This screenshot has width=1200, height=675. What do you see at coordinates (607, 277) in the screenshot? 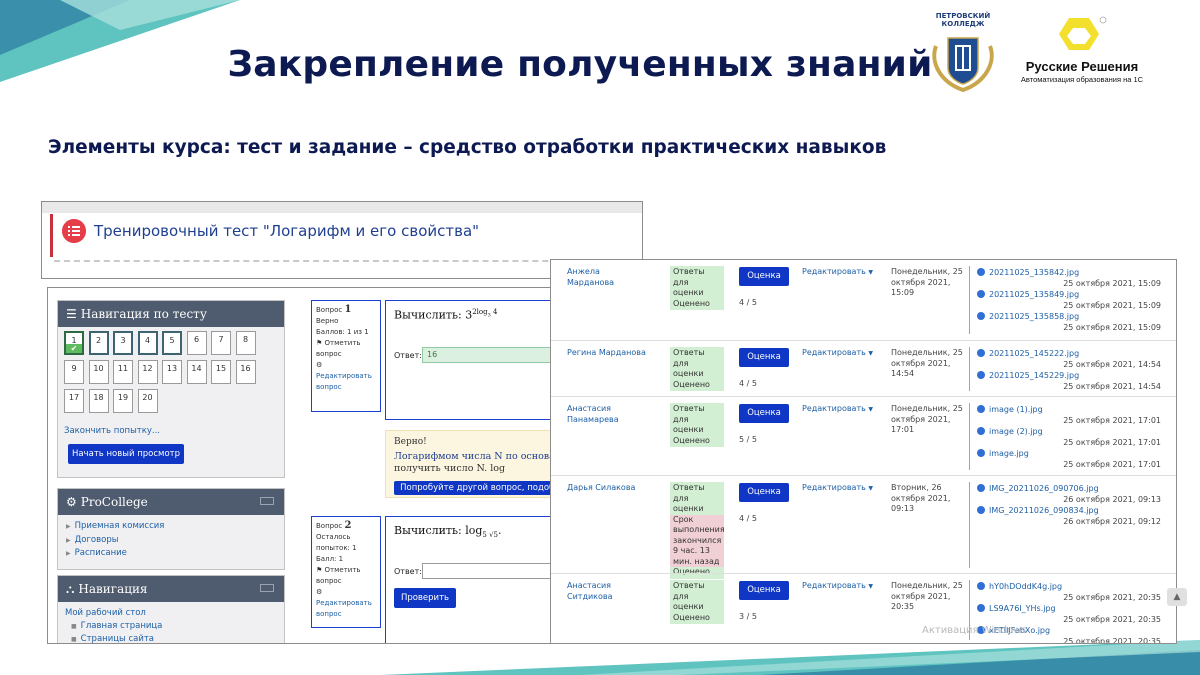
I see `student-name: Анжела Марданова` at bounding box center [607, 277].